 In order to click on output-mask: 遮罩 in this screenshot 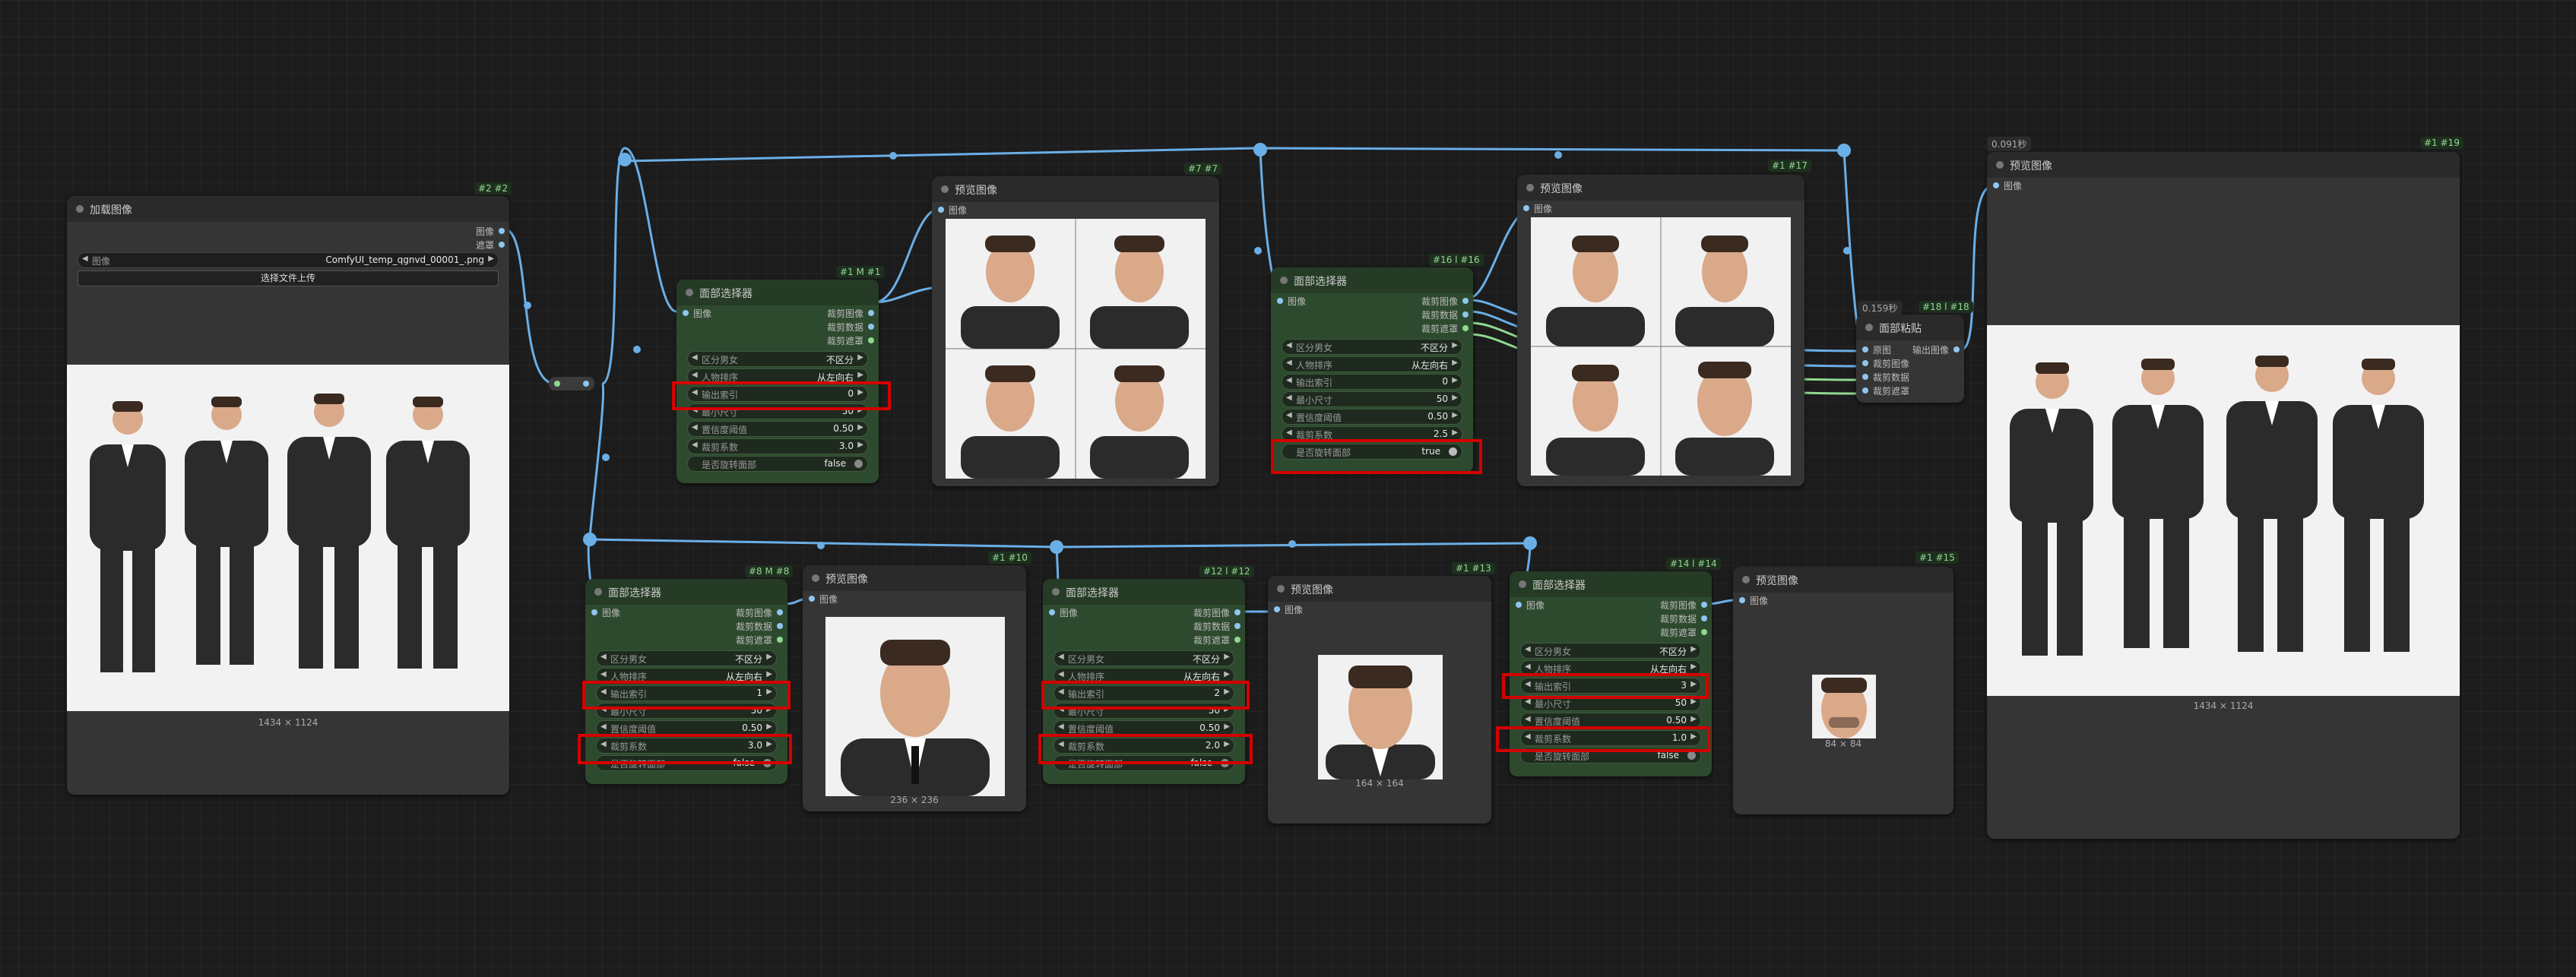, I will do `click(492, 245)`.